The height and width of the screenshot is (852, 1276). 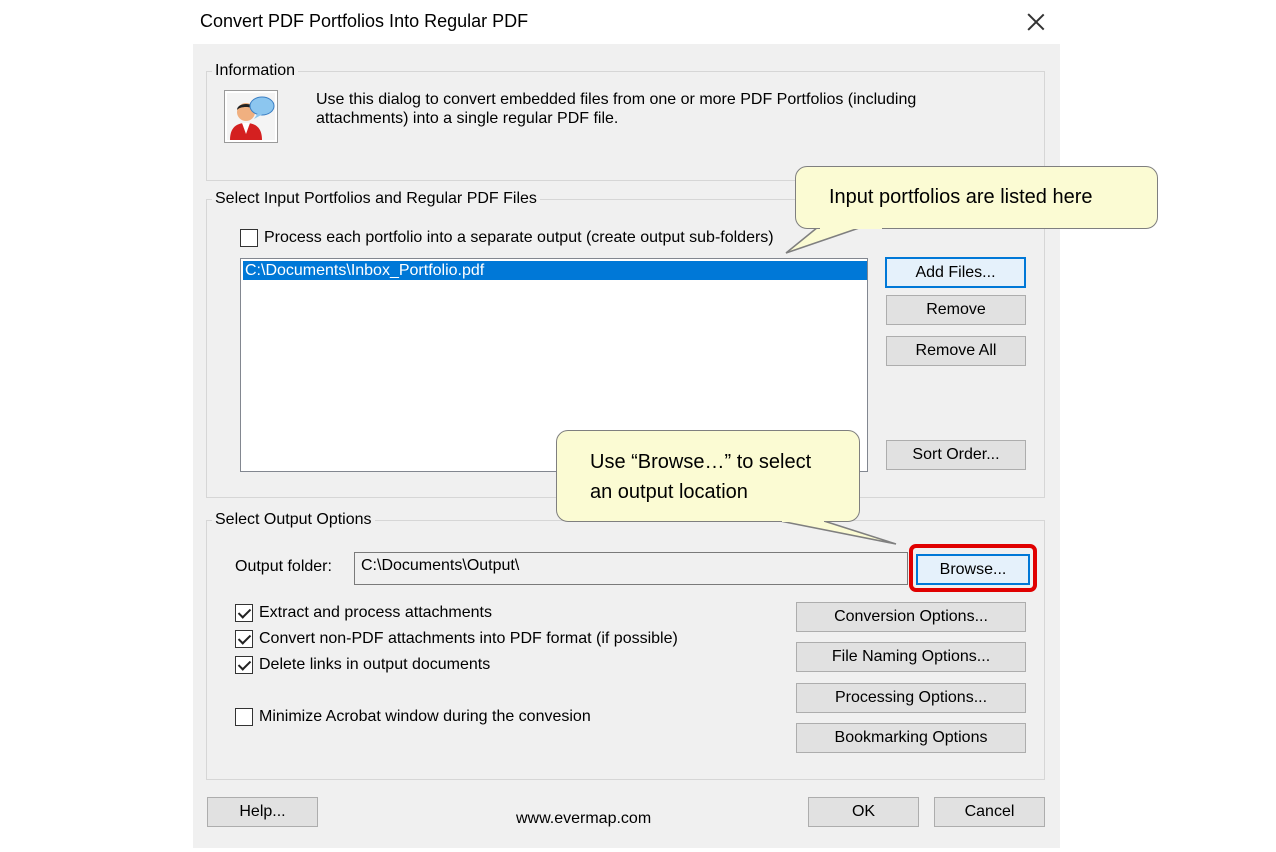 I want to click on dialog-title: Convert PDF Portfolios Into Regular PDF, so click(x=364, y=21).